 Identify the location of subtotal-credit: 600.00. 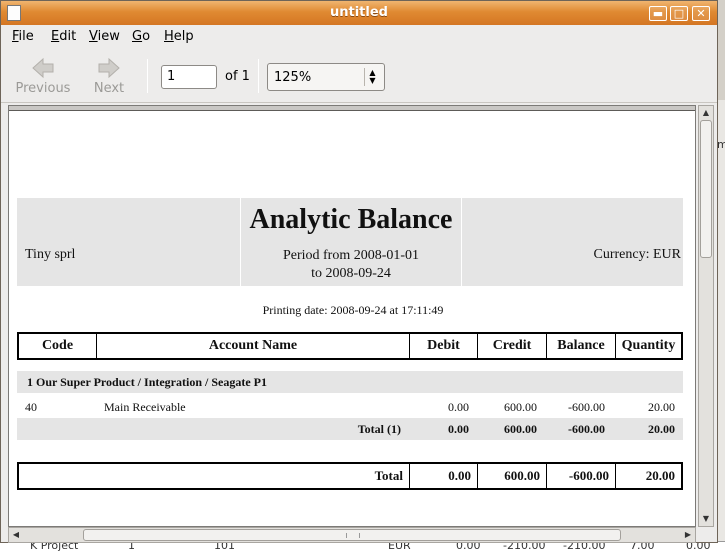
(520, 429).